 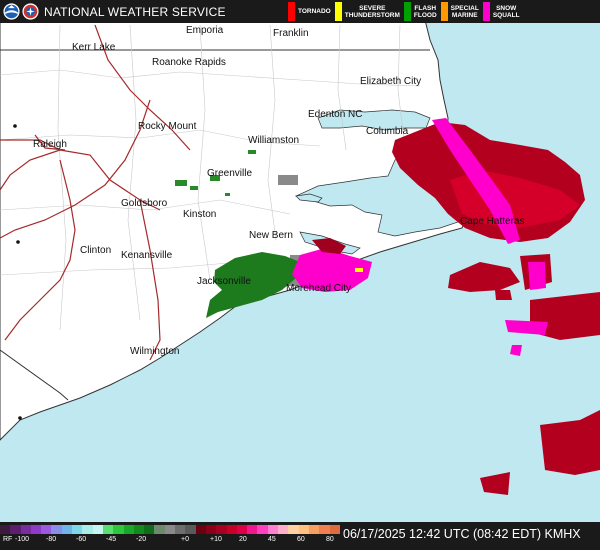 What do you see at coordinates (8, 539) in the screenshot?
I see `colorbar-prefix: RF` at bounding box center [8, 539].